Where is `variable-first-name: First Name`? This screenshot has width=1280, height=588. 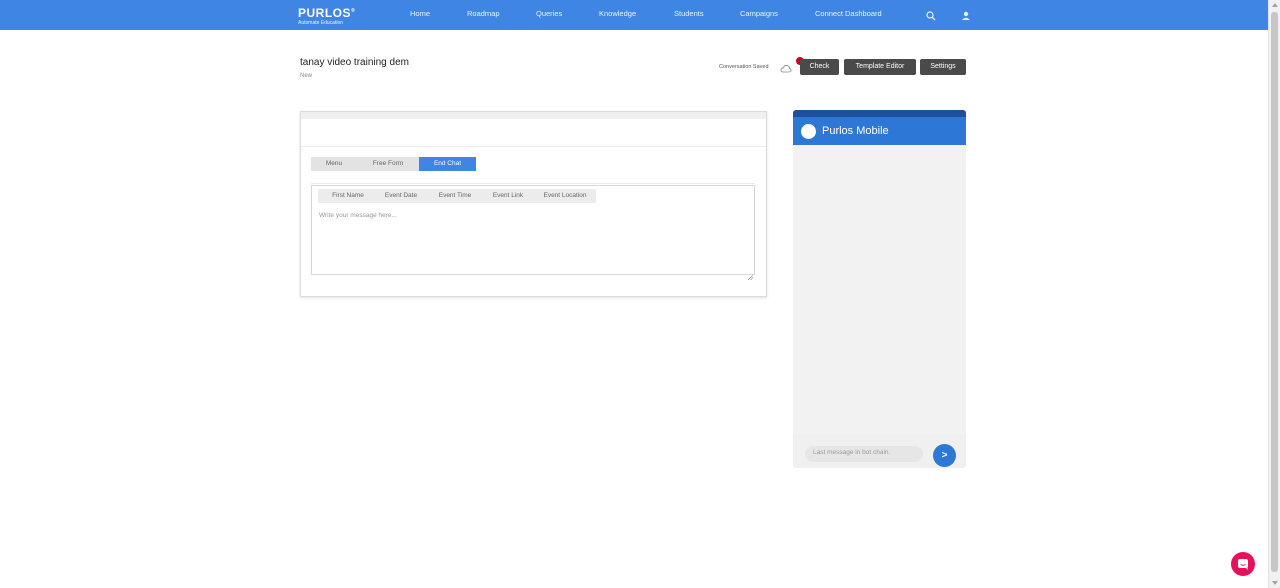
variable-first-name: First Name is located at coordinates (348, 196).